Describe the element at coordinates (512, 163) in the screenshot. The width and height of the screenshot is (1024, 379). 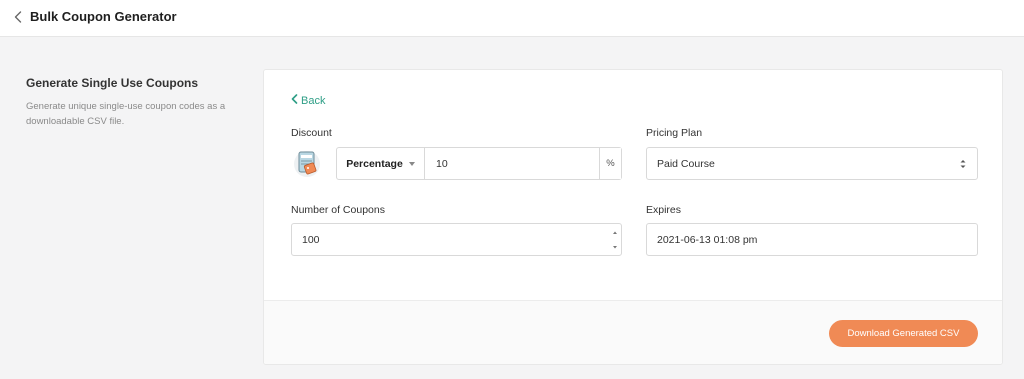
I see `discount-value-input: 10` at that location.